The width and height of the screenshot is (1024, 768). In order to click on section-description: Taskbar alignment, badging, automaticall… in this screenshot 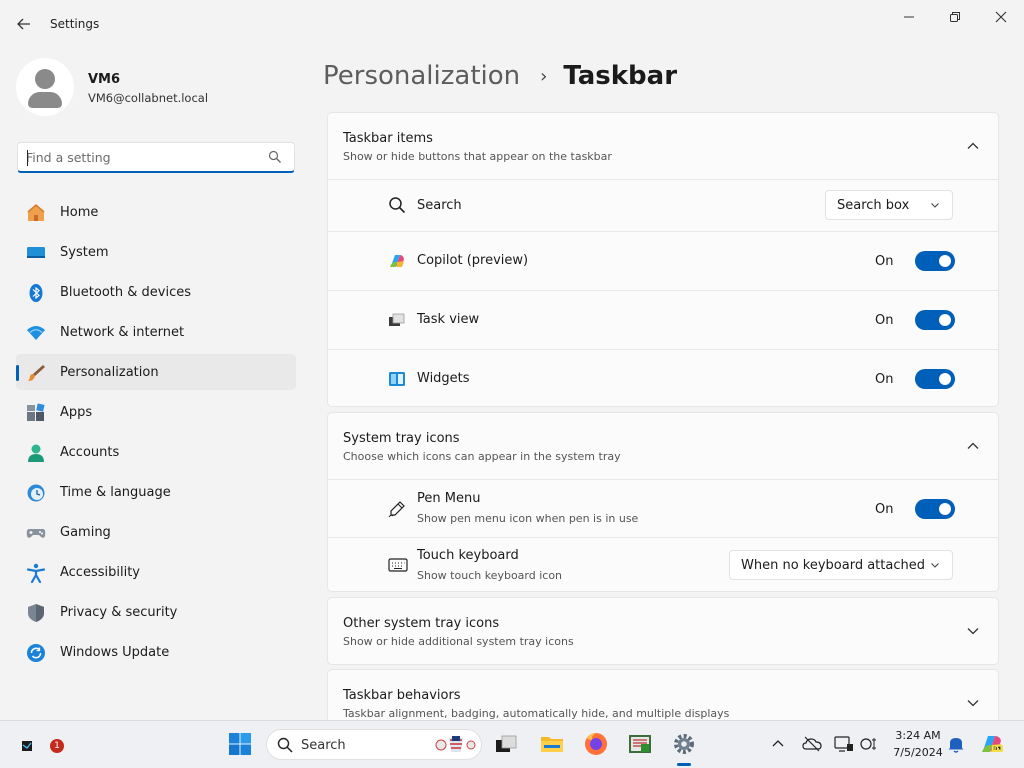, I will do `click(536, 713)`.